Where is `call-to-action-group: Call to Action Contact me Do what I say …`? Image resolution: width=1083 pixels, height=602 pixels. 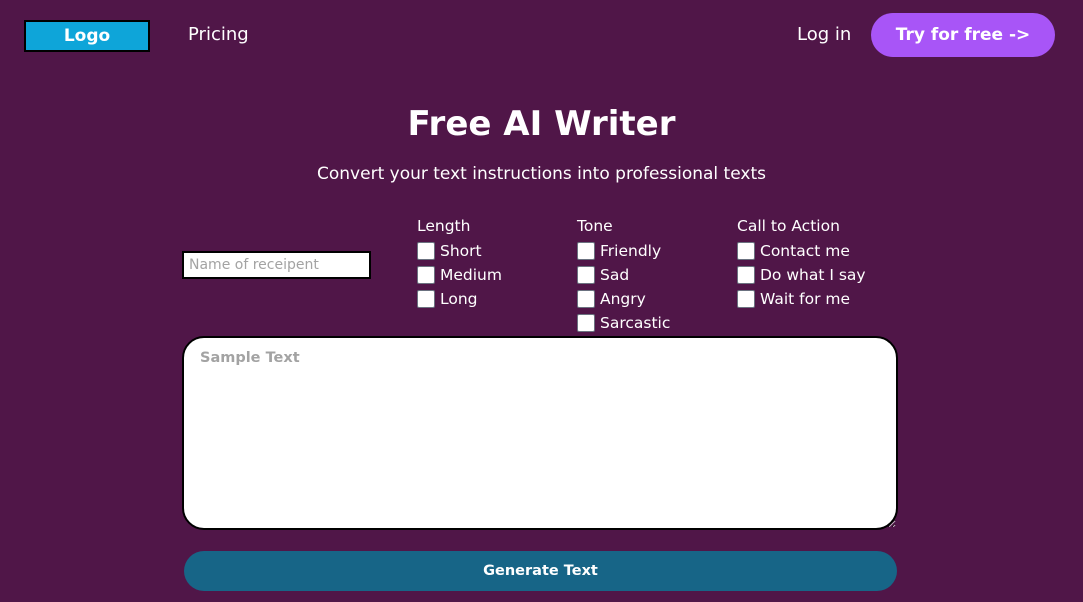 call-to-action-group: Call to Action Contact me Do what I say … is located at coordinates (801, 263).